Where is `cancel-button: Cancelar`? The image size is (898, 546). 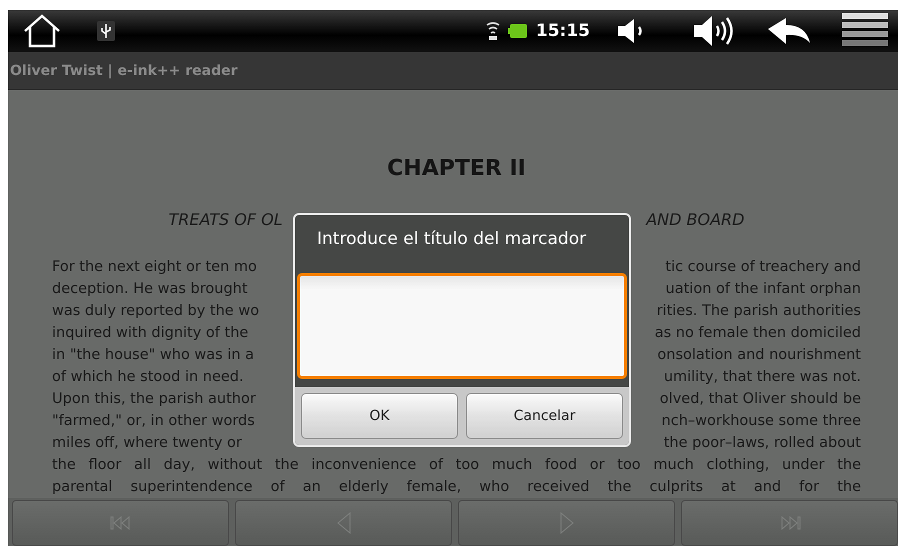
cancel-button: Cancelar is located at coordinates (544, 416).